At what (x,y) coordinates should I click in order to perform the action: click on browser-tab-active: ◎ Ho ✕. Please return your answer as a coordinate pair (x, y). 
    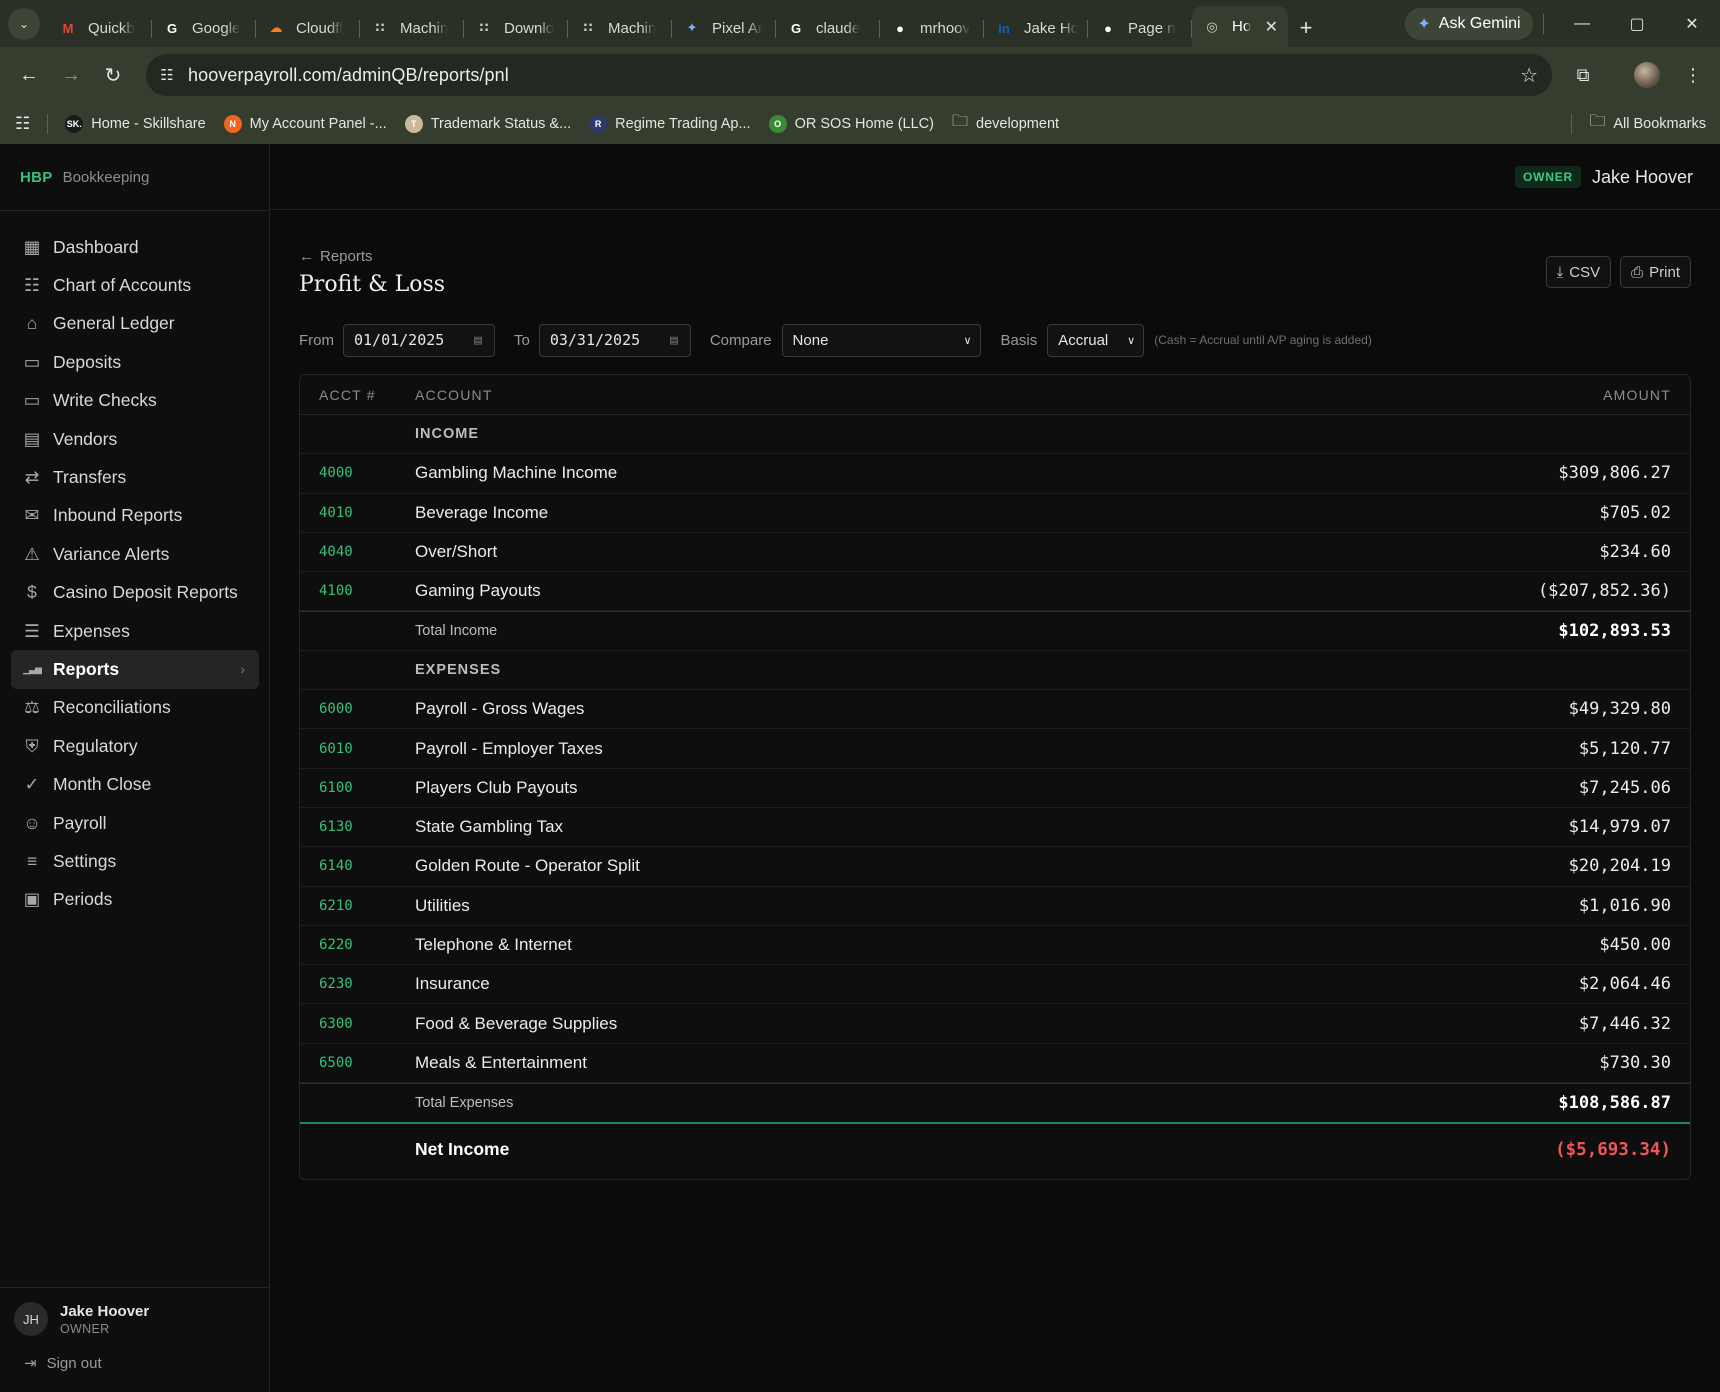
    Looking at the image, I should click on (1240, 26).